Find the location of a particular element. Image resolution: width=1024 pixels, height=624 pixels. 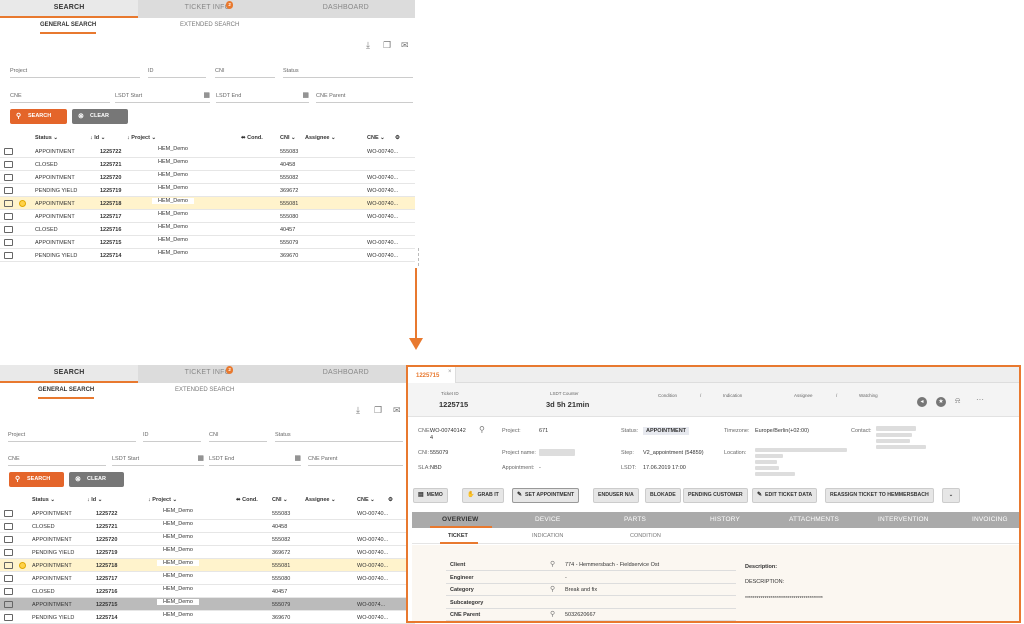

bell-icon: ⍾ is located at coordinates (957, 401).